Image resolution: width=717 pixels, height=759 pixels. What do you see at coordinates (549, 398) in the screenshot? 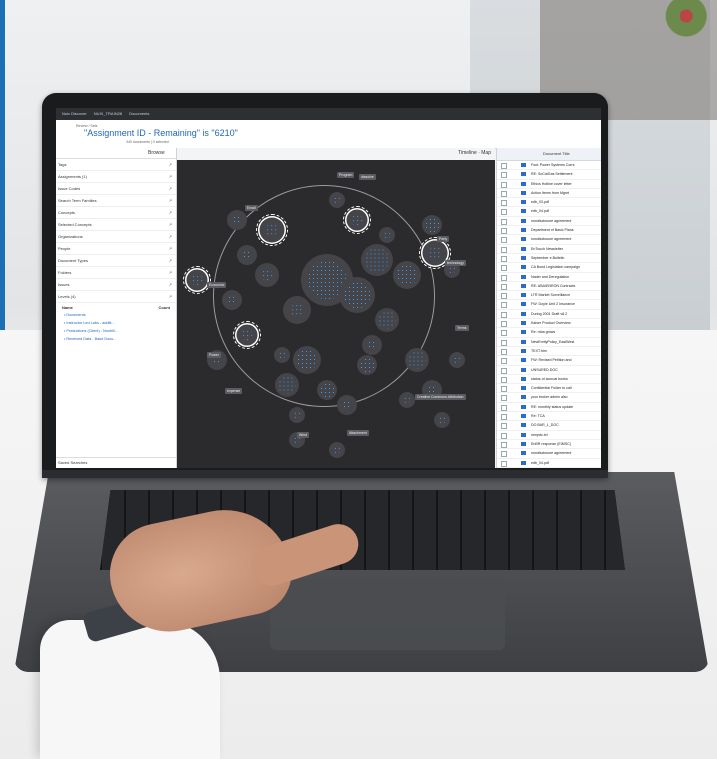
I see `document-row: your broker admin also` at bounding box center [549, 398].